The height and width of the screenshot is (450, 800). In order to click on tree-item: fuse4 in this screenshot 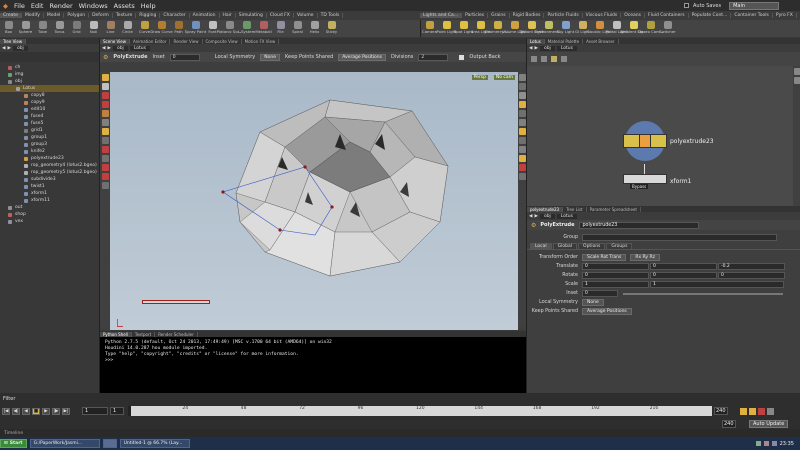, I will do `click(49, 116)`.